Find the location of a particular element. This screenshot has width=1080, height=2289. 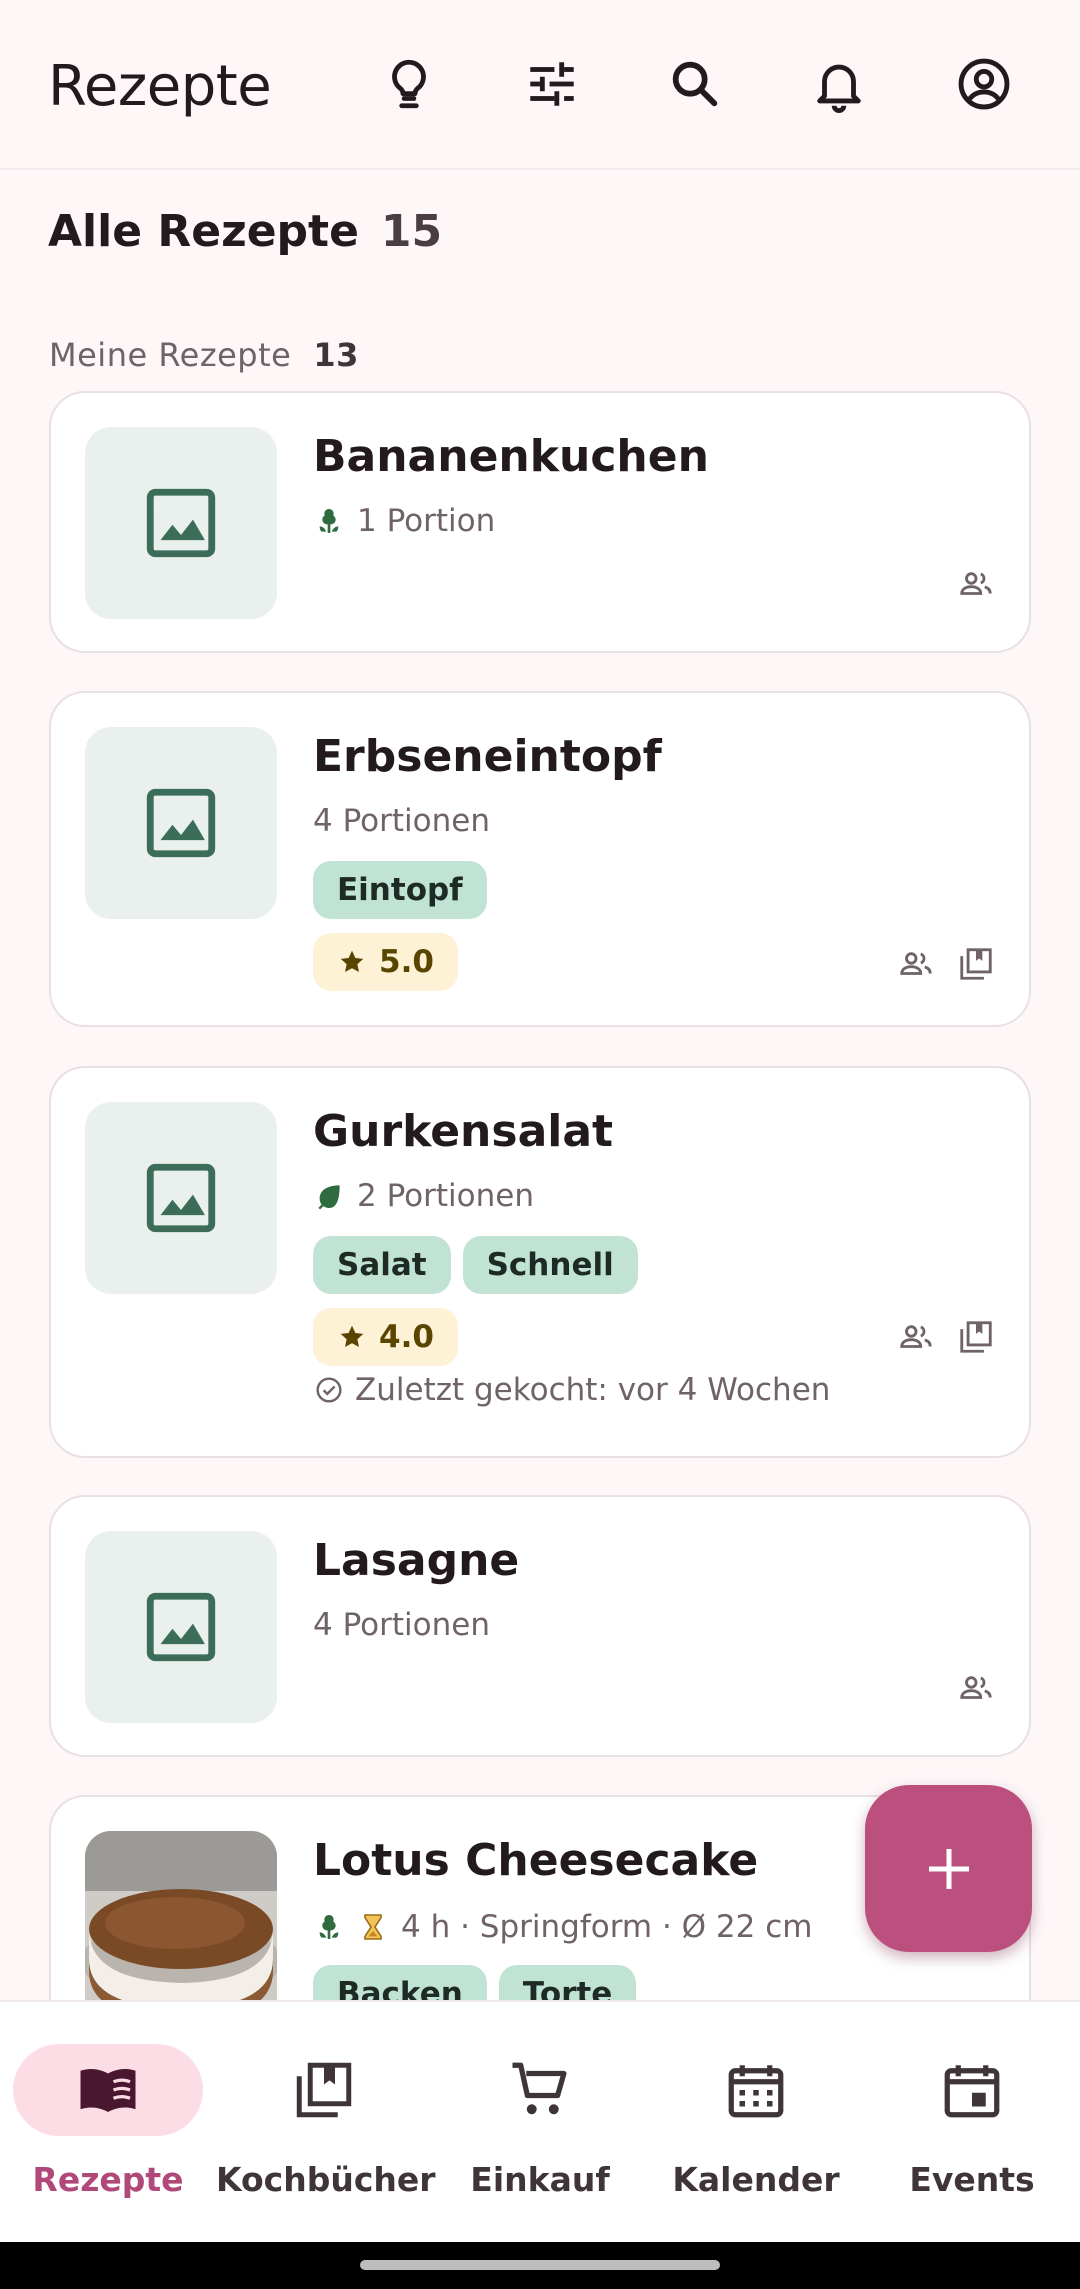

recipe-tags: Eintopf is located at coordinates (400, 890).